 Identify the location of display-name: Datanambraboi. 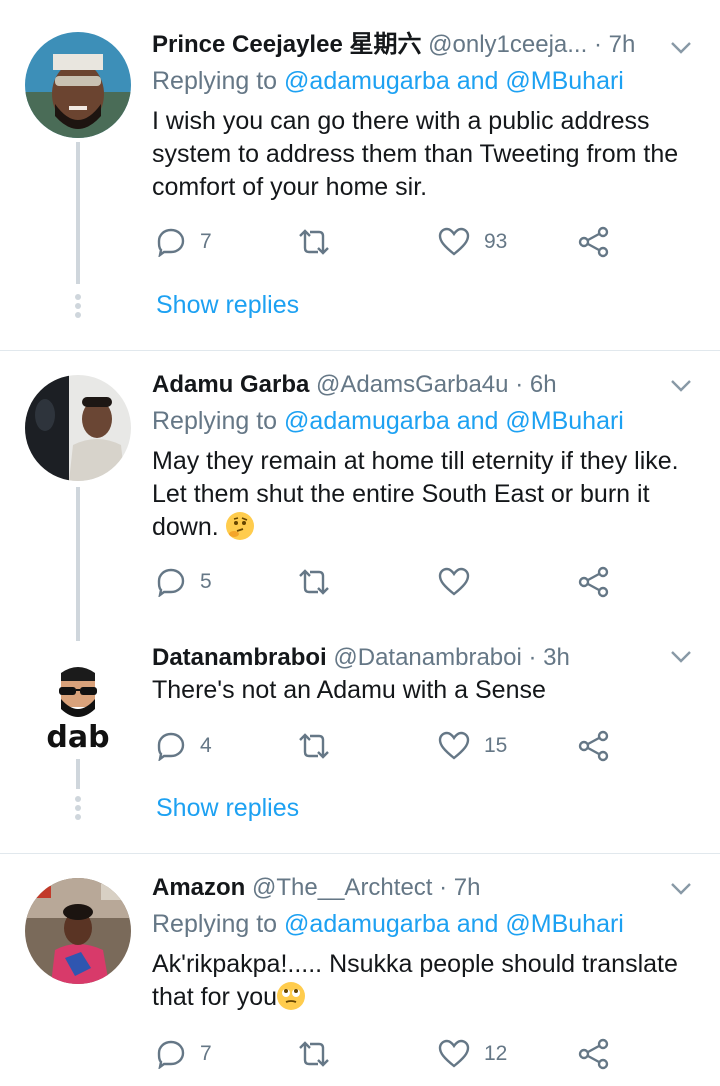
(239, 657).